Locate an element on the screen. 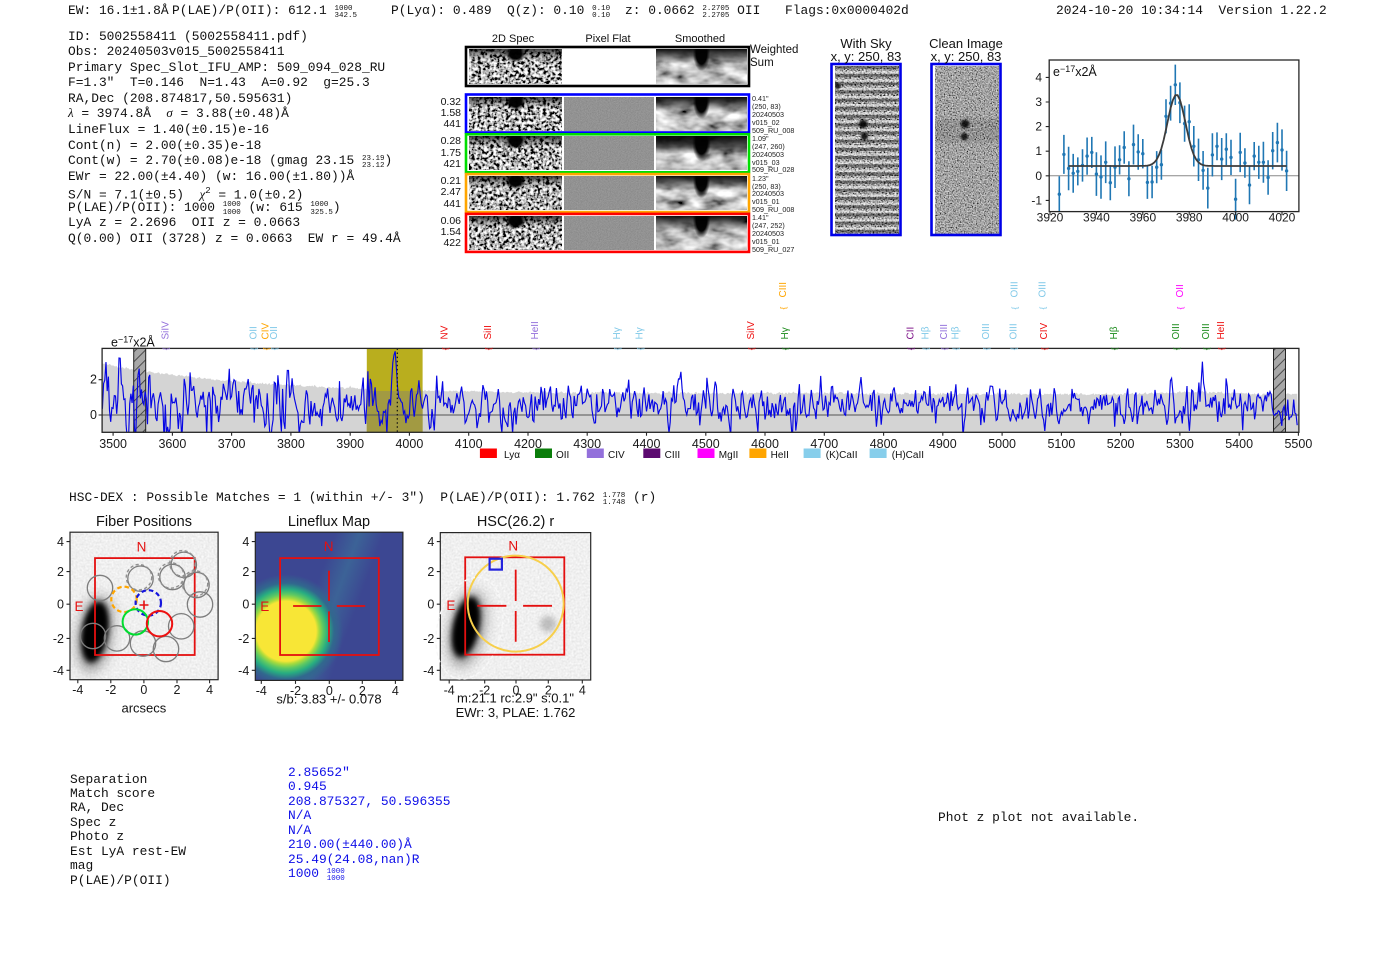 Image resolution: width=1400 pixels, height=953 pixels. svg-text: NV is located at coordinates (445, 332).